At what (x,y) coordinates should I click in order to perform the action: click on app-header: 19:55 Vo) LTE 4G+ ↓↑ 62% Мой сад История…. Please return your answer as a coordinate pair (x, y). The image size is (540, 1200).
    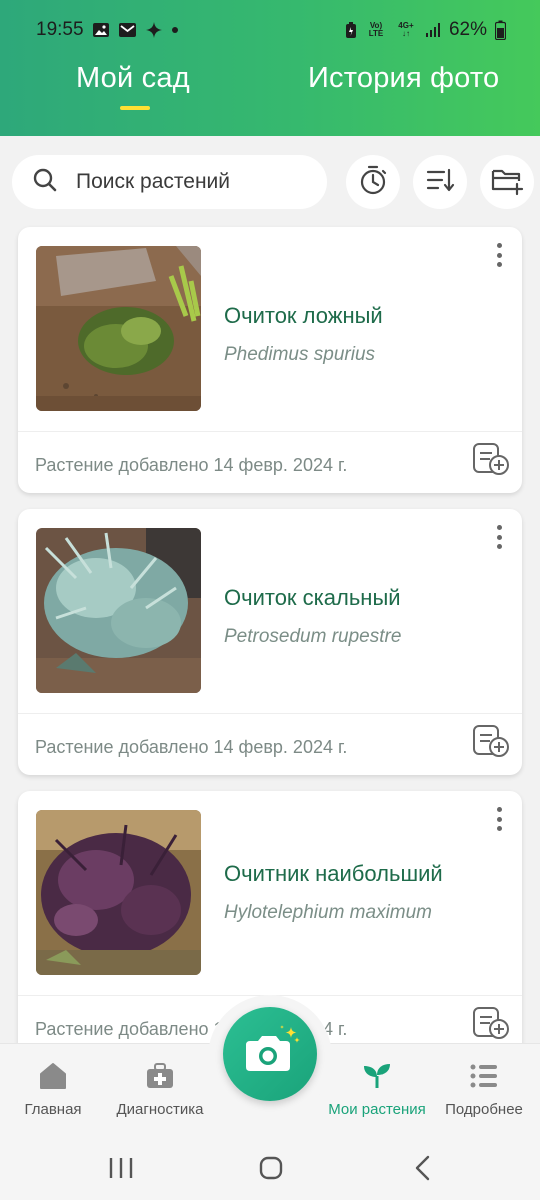
    Looking at the image, I should click on (270, 68).